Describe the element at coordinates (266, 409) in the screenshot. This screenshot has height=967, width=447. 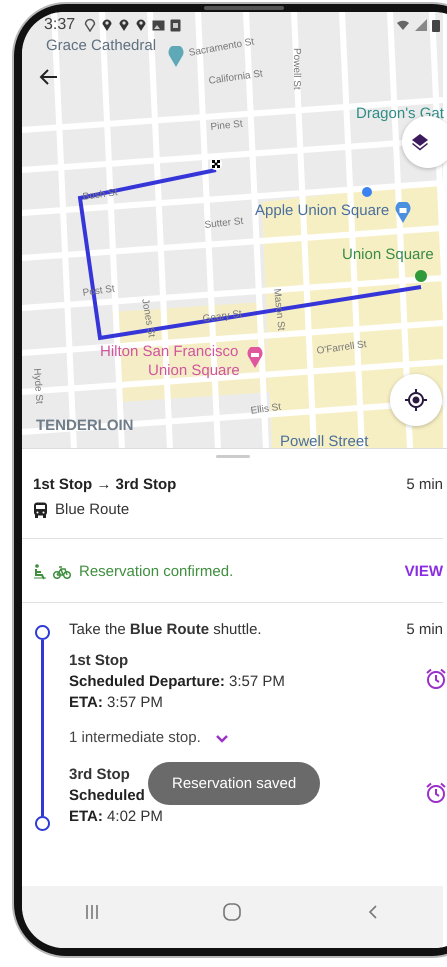
I see `map-label: Ellis St` at that location.